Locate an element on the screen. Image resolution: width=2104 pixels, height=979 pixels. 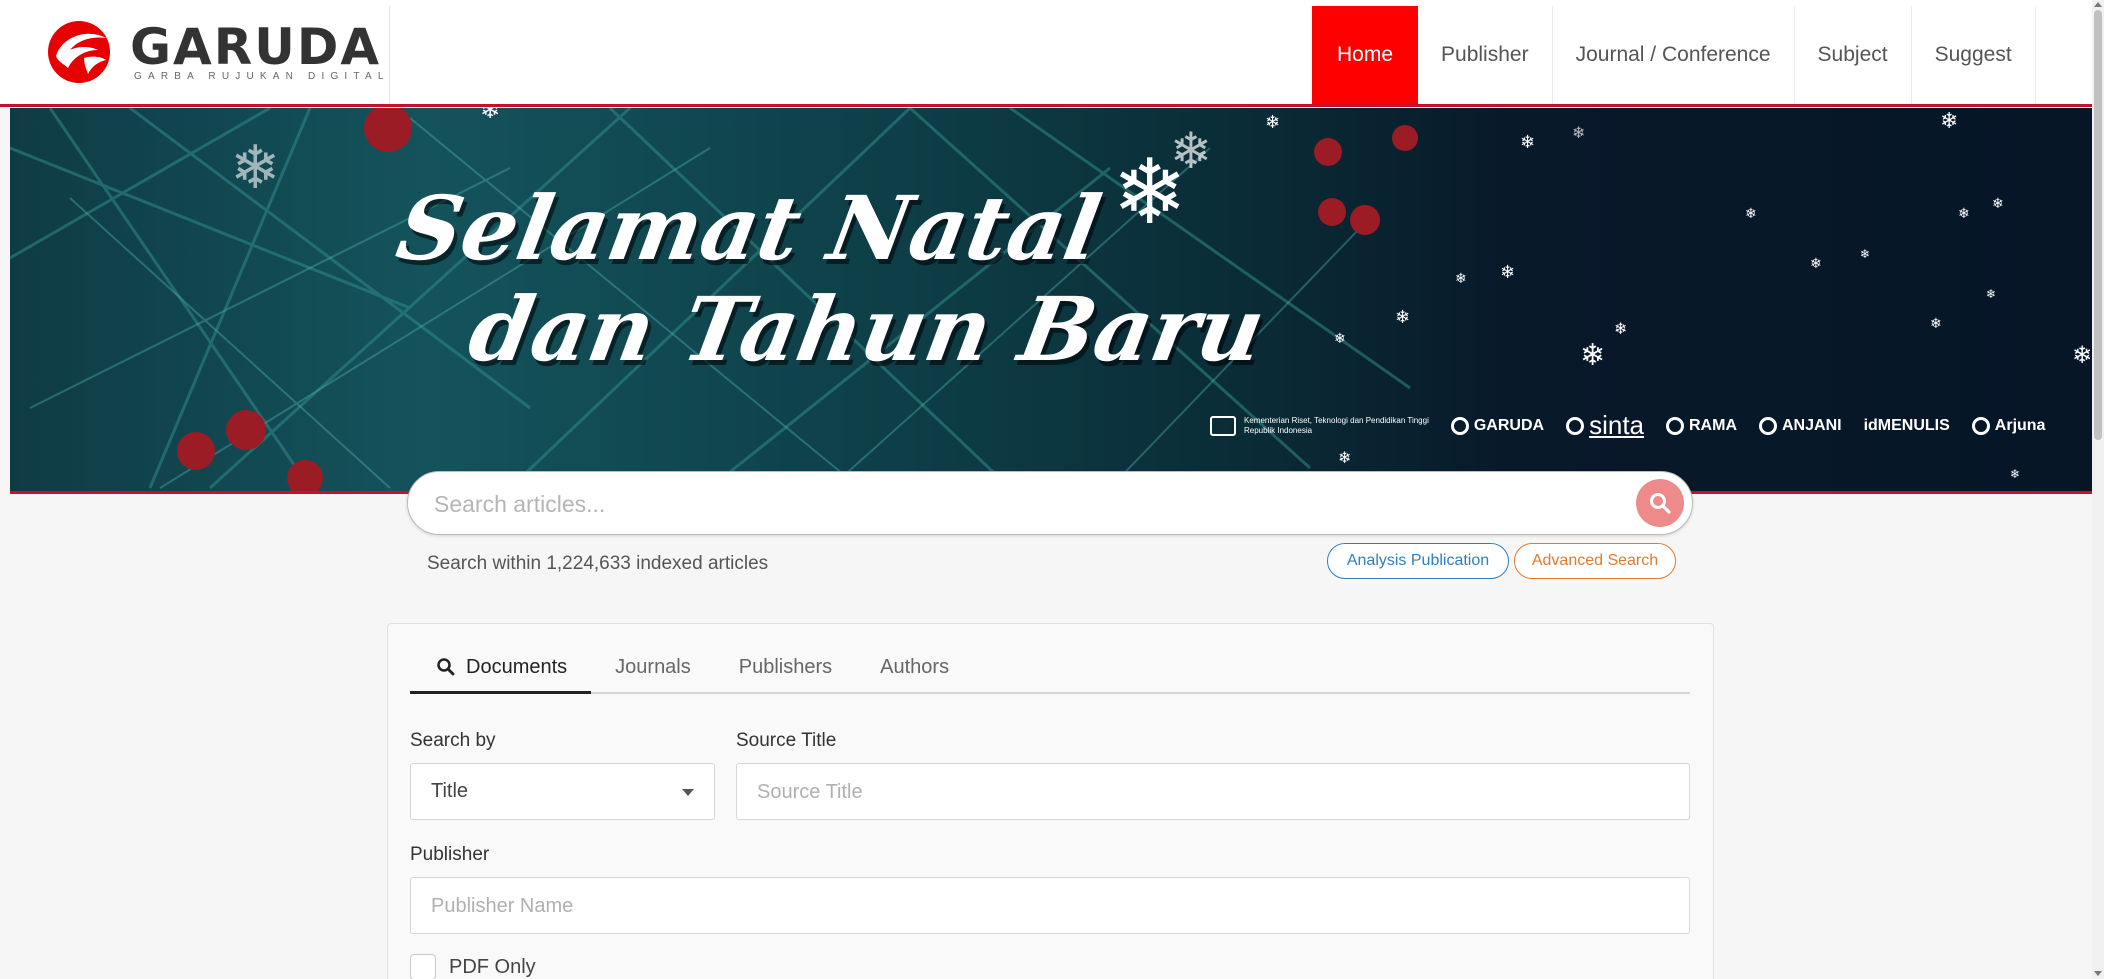
article-search-bar is located at coordinates (1050, 503).